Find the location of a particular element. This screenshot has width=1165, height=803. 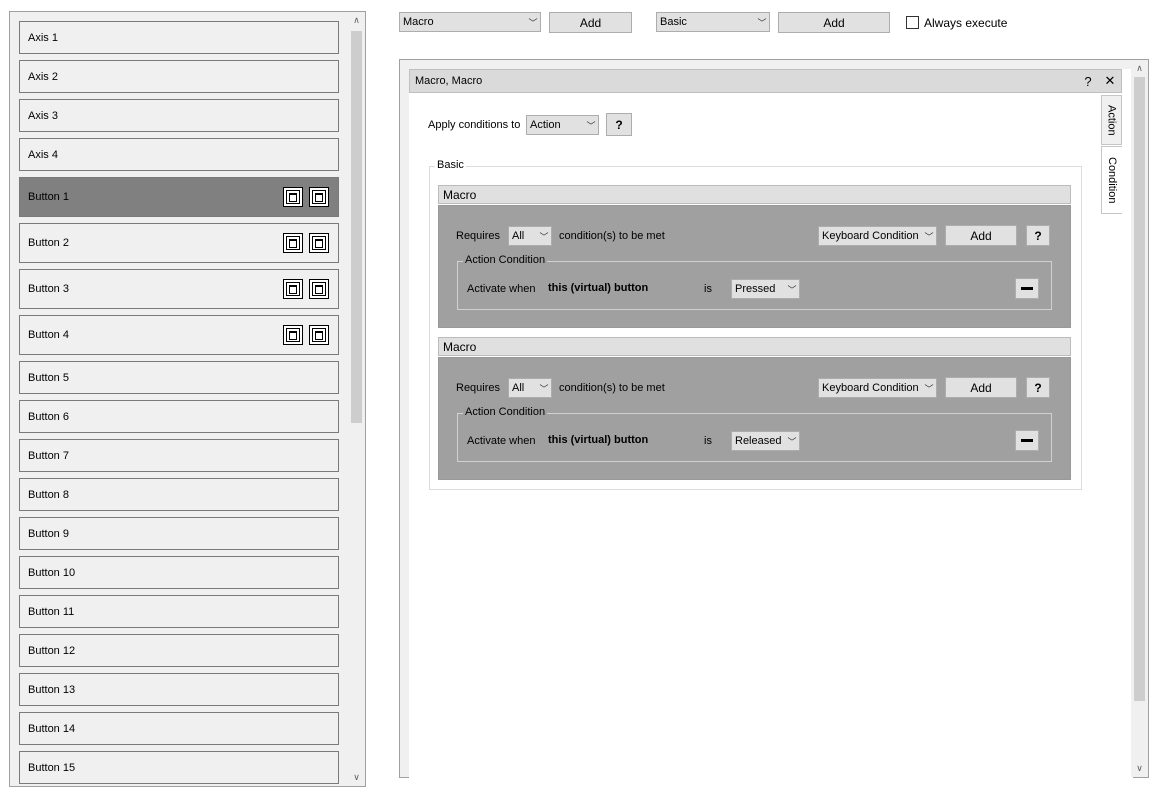

button-state-value: Pressed is located at coordinates (755, 289).